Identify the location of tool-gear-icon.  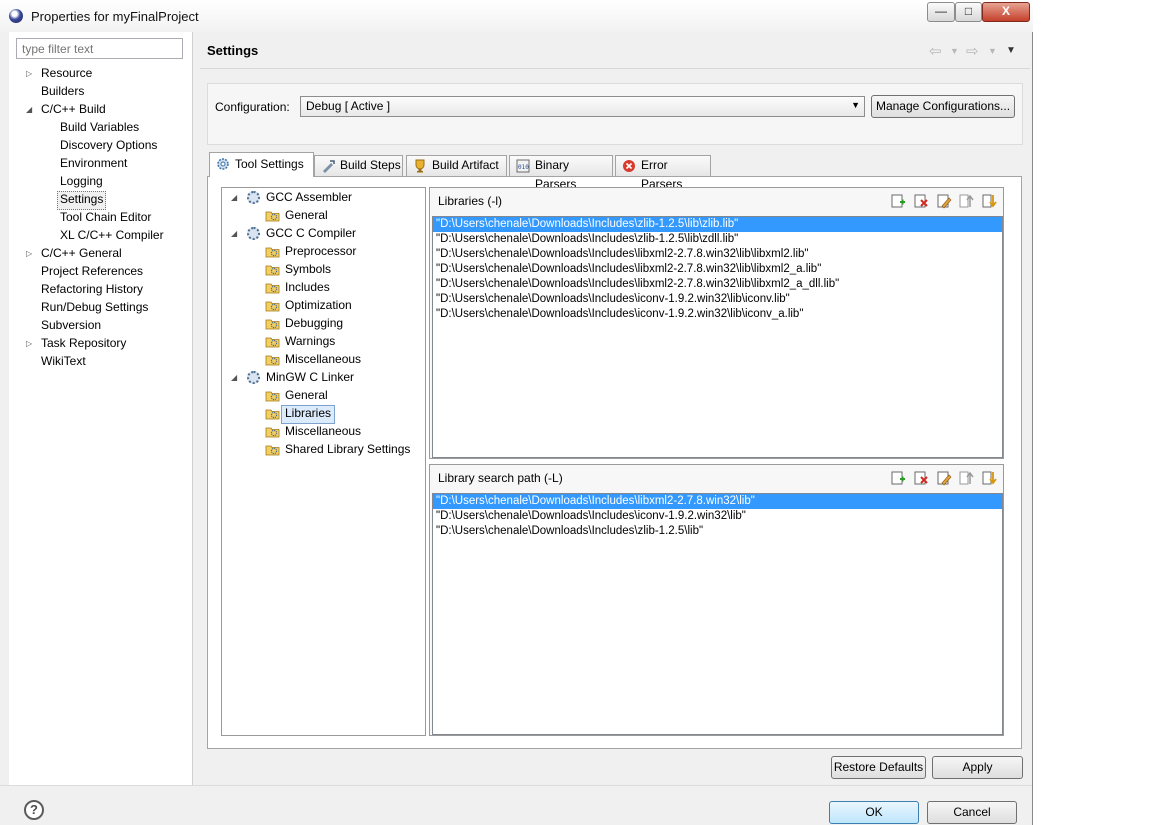
(253, 233).